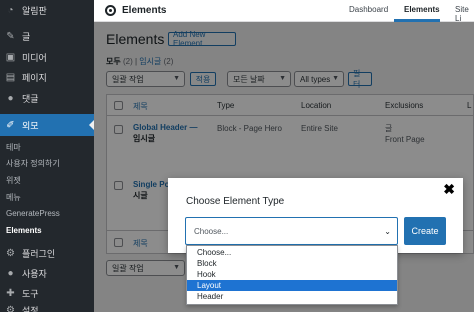 This screenshot has width=474, height=312. I want to click on sidebar-item-posts: ✎ 글, so click(47, 36).